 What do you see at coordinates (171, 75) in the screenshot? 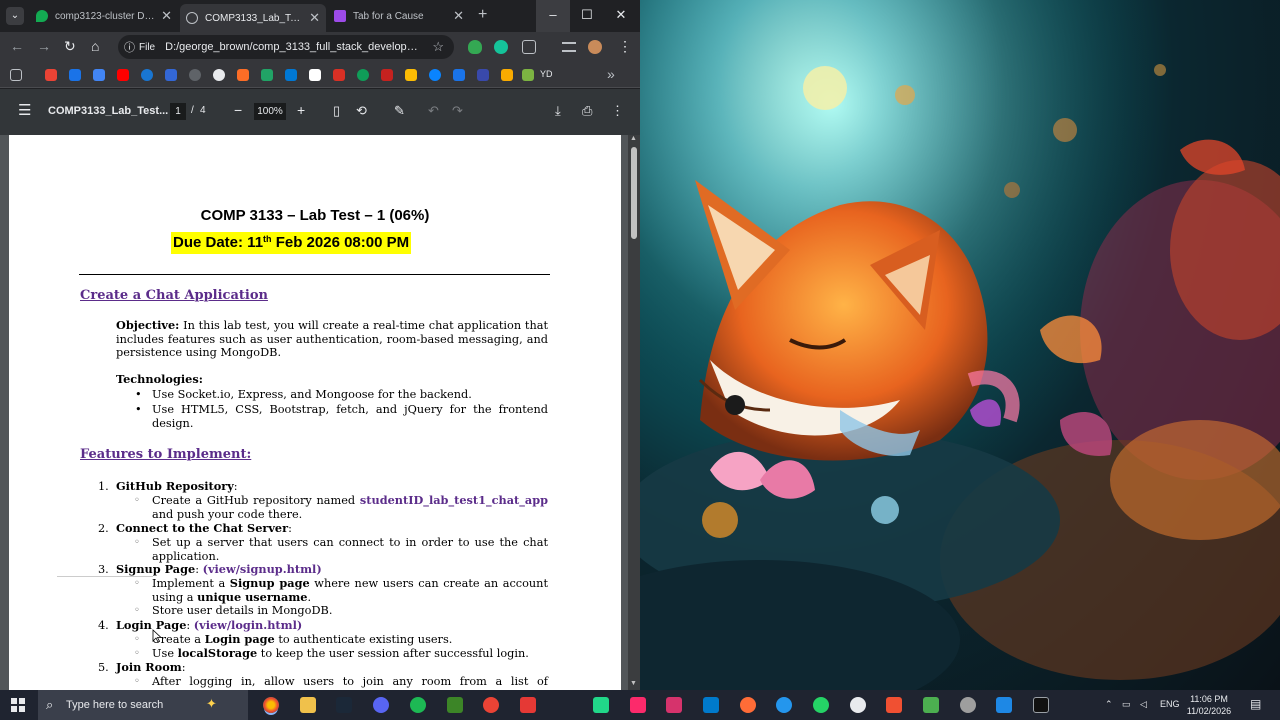
I see `bookmark-square-icon` at bounding box center [171, 75].